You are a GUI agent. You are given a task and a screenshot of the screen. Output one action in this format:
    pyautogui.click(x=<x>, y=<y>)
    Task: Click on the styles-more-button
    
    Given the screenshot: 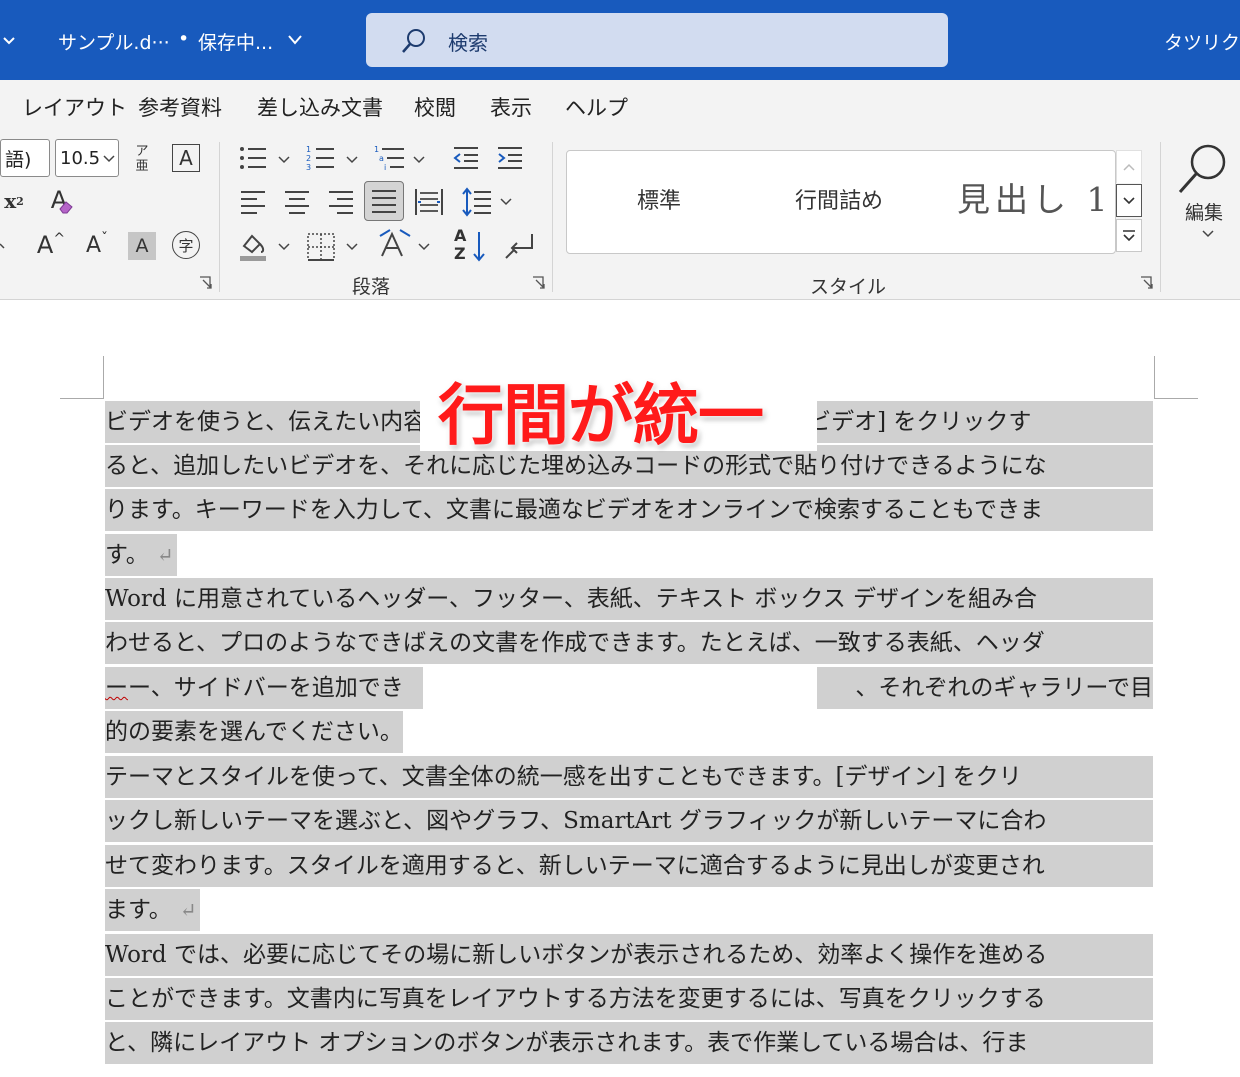 What is the action you would take?
    pyautogui.click(x=1129, y=235)
    